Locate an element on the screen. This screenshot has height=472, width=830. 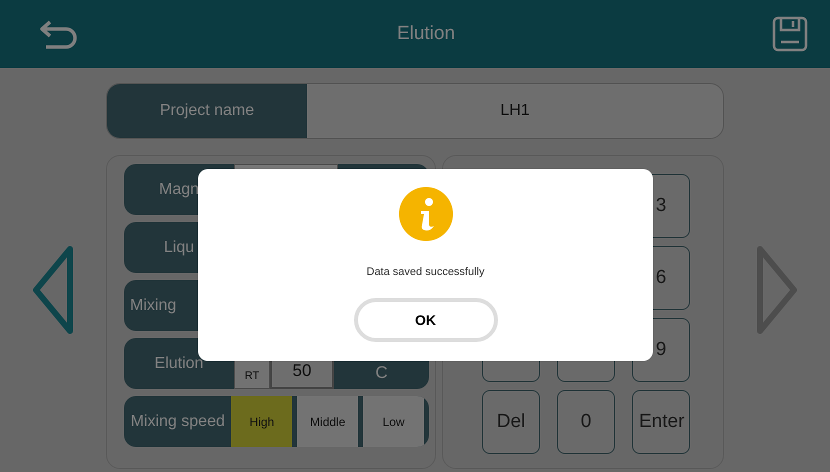
setting-label: Mixing speed is located at coordinates (178, 422).